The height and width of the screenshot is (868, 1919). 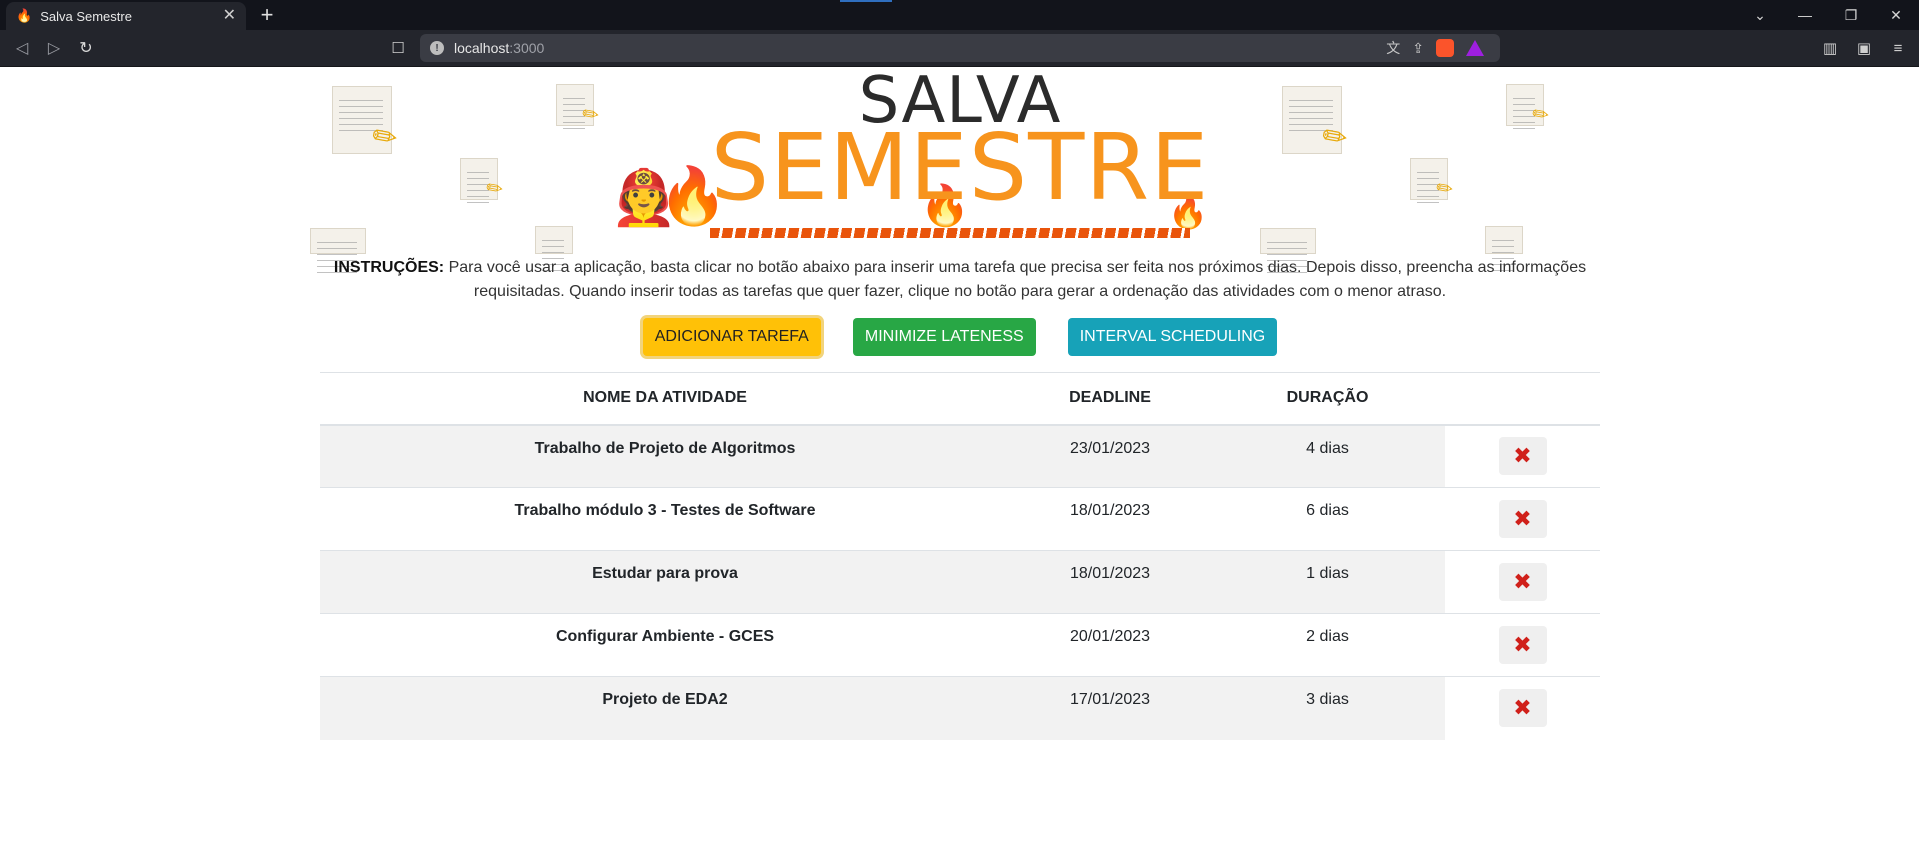 I want to click on task-deadline: 20/01/2023, so click(x=1110, y=645).